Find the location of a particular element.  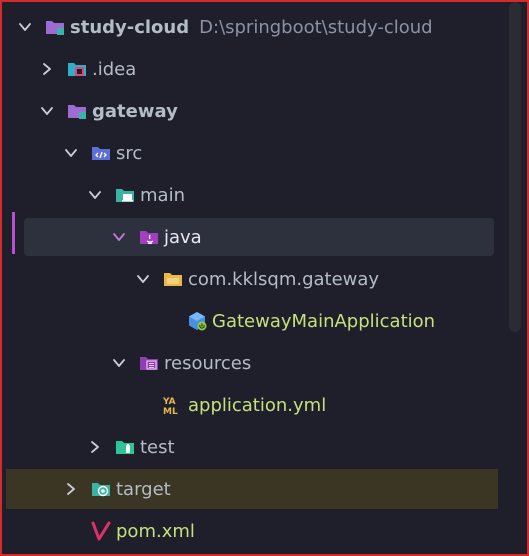

target-folder-icon is located at coordinates (101, 489).